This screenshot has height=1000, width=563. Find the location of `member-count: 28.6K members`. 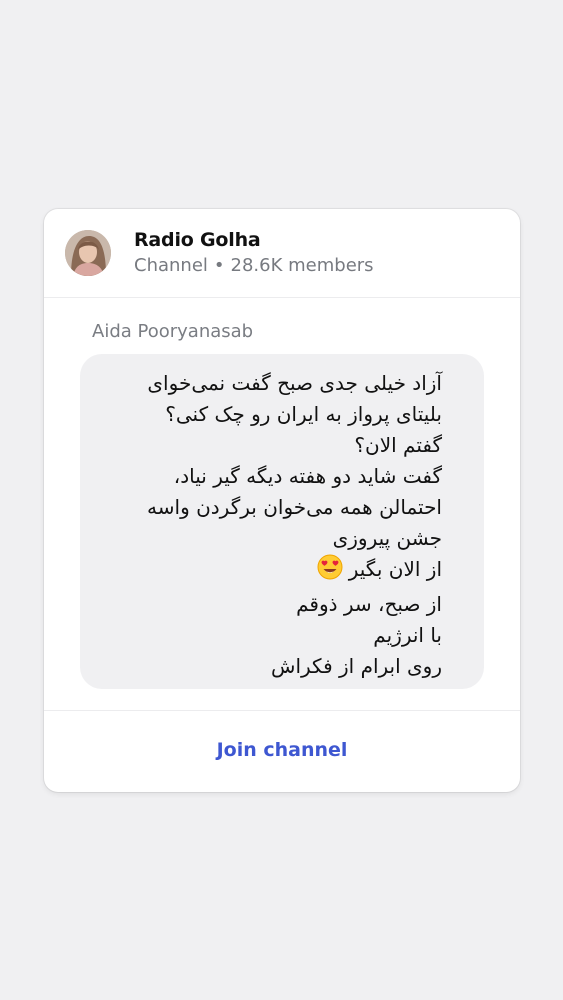

member-count: 28.6K members is located at coordinates (302, 265).